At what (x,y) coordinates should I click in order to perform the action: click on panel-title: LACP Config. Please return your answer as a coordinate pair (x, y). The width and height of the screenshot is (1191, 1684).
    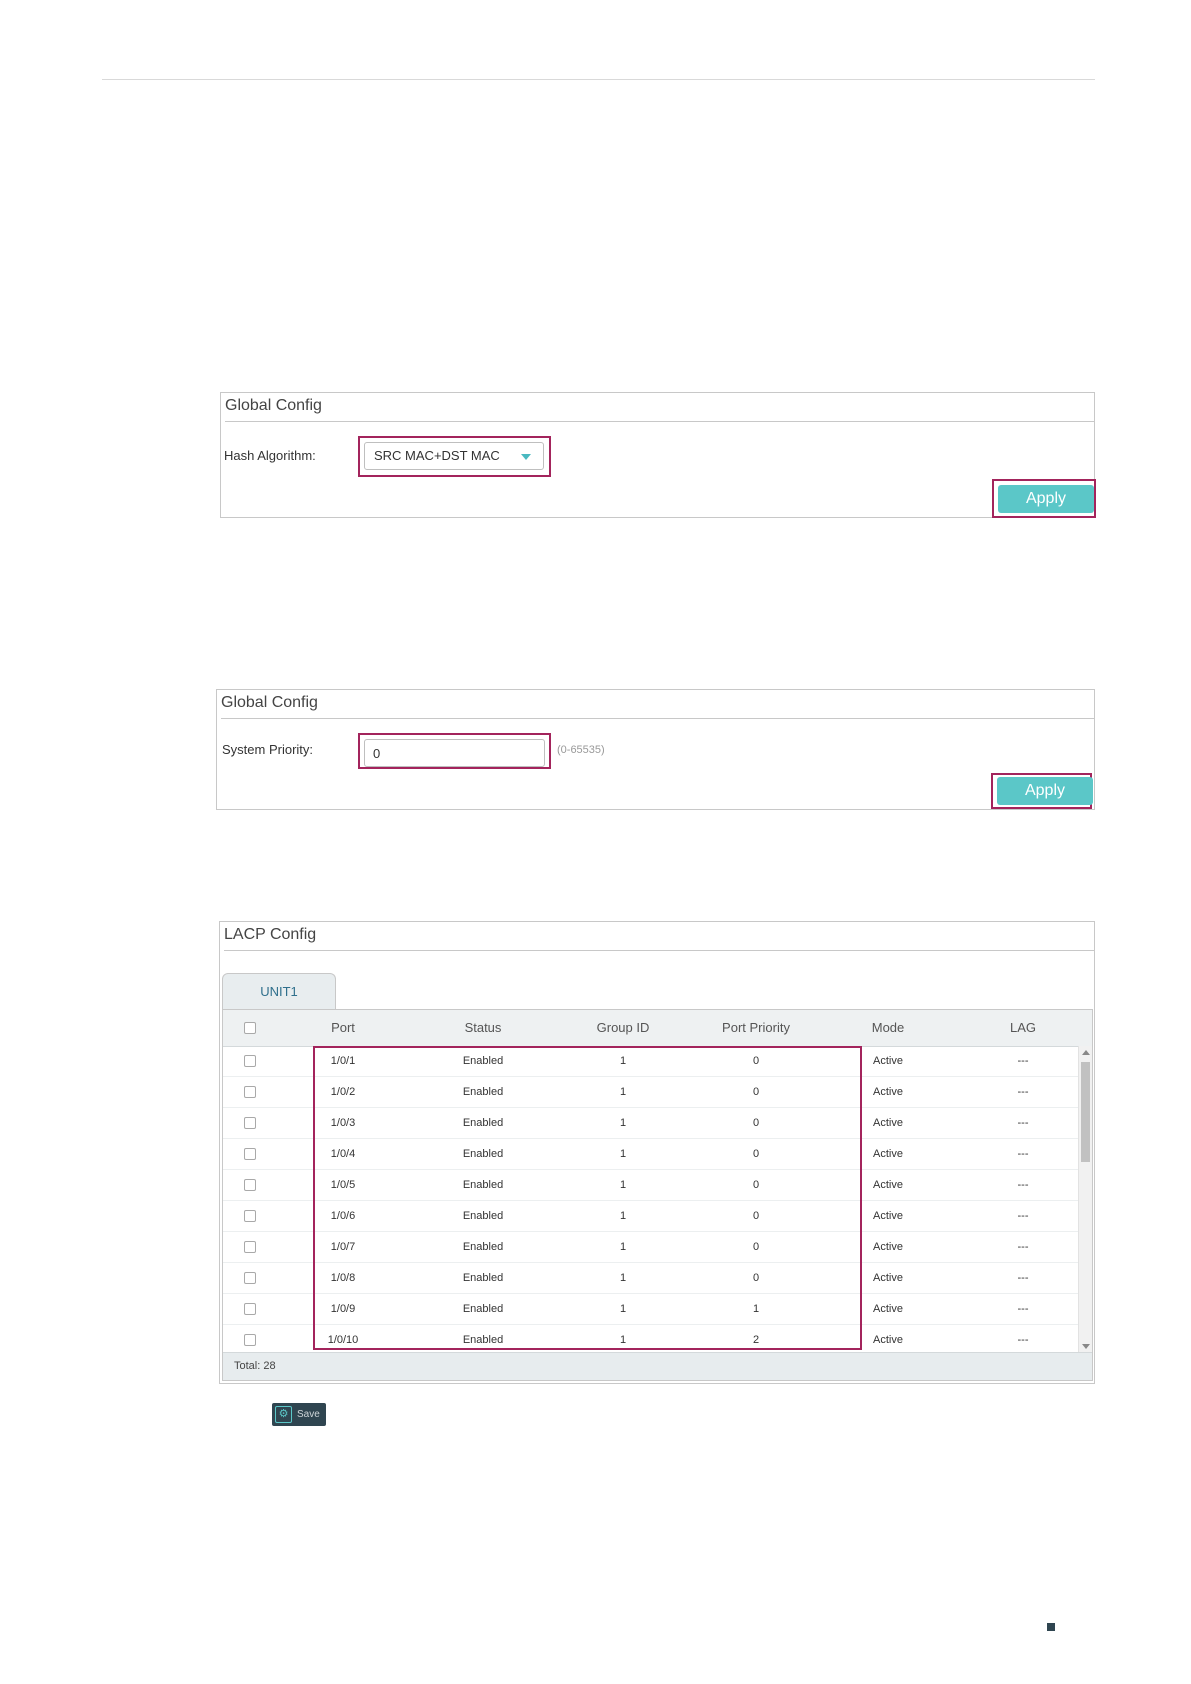
    Looking at the image, I should click on (659, 937).